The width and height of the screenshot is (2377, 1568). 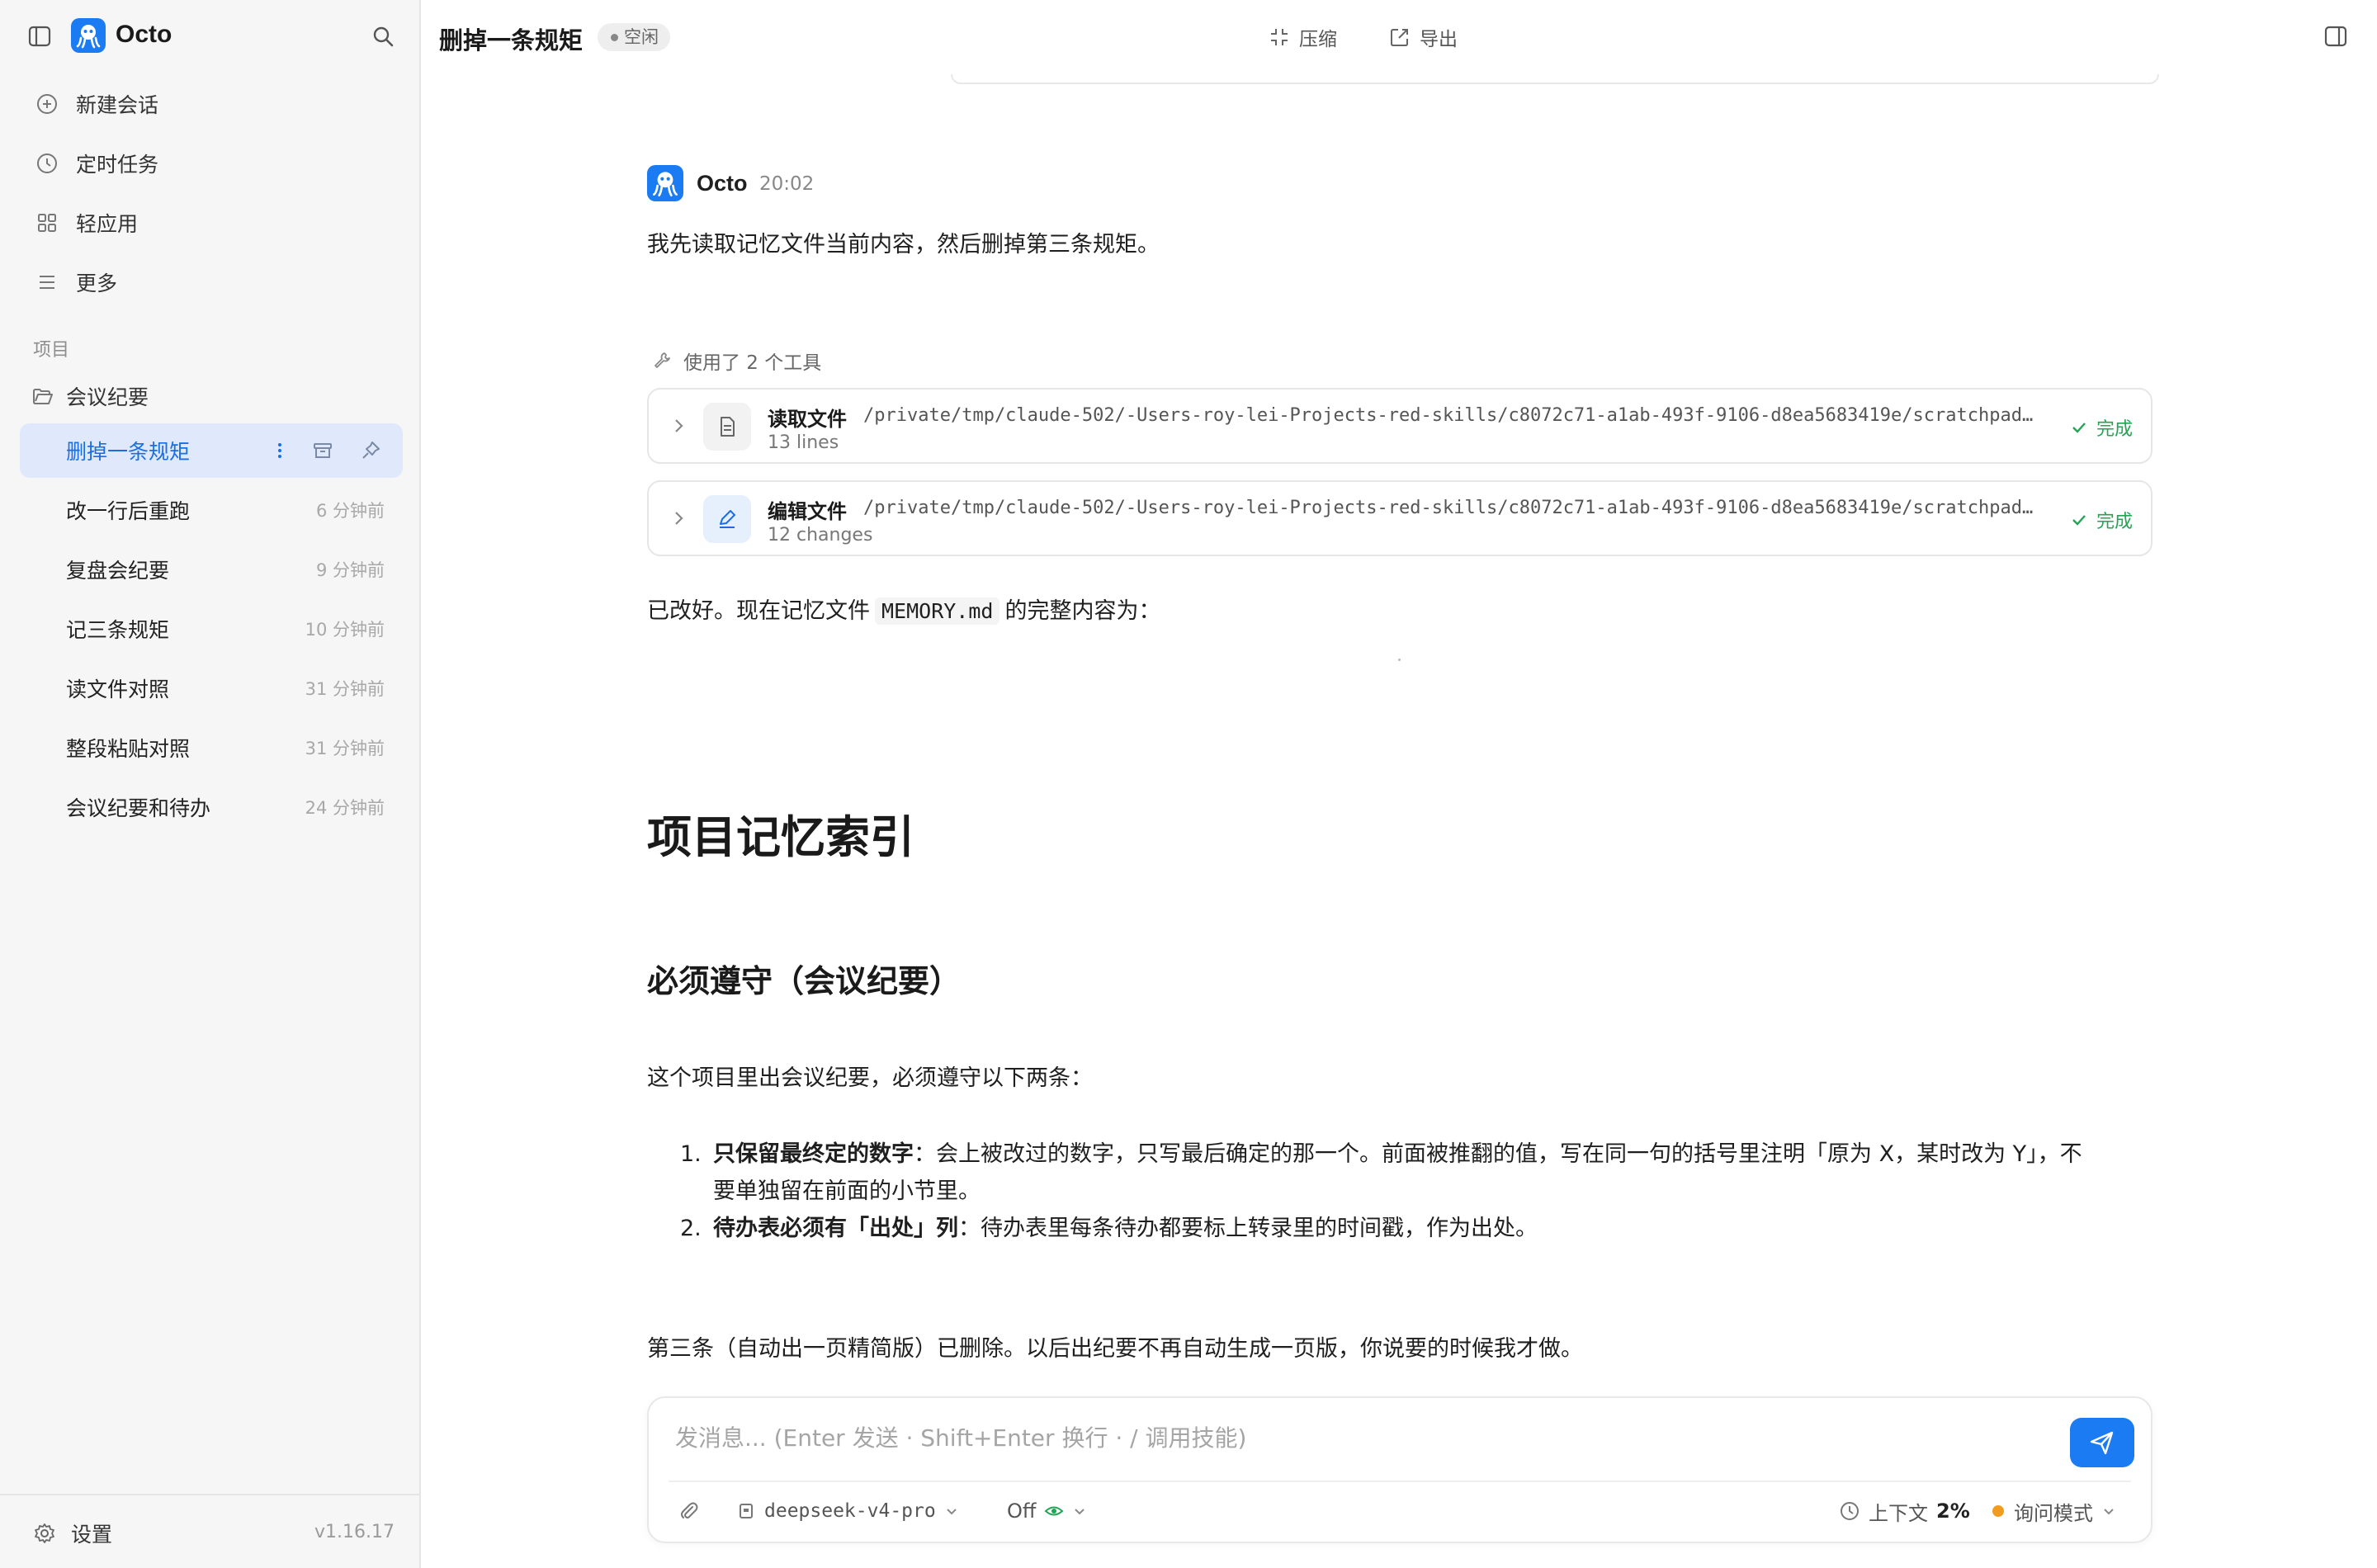 I want to click on list-number: 2., so click(x=691, y=1228).